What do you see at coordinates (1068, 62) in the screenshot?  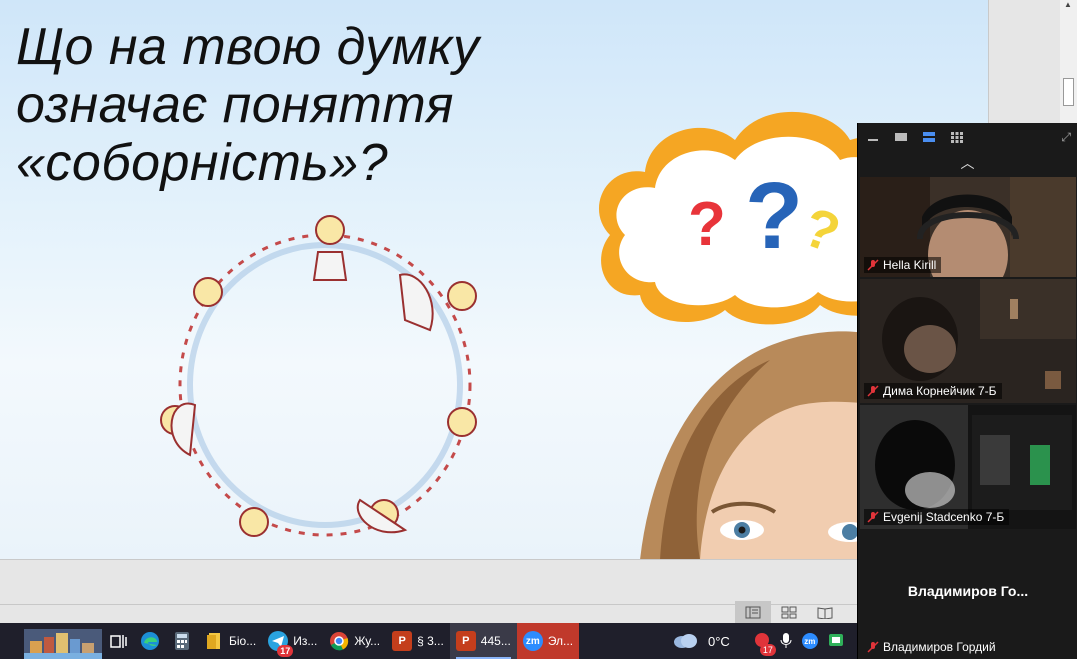 I see `vertical-scrollbar: ▲` at bounding box center [1068, 62].